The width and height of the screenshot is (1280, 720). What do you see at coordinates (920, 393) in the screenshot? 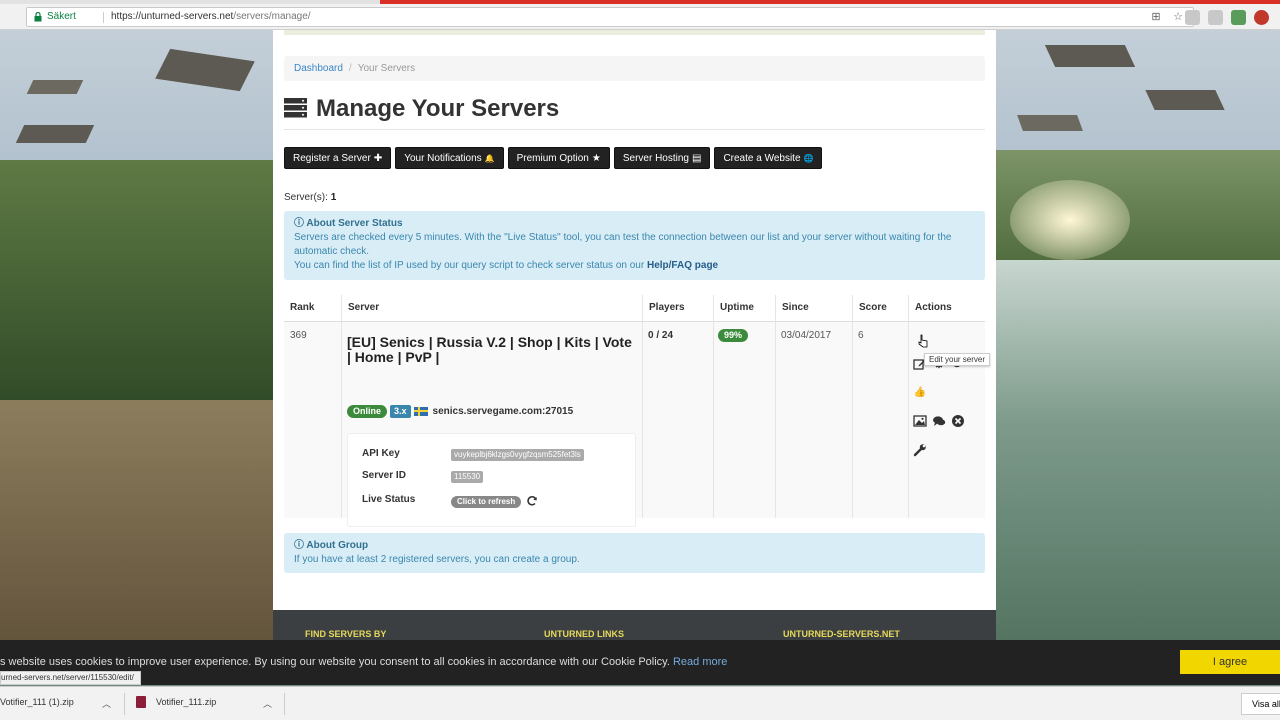
I see `thumbs-up-icon: 👍` at bounding box center [920, 393].